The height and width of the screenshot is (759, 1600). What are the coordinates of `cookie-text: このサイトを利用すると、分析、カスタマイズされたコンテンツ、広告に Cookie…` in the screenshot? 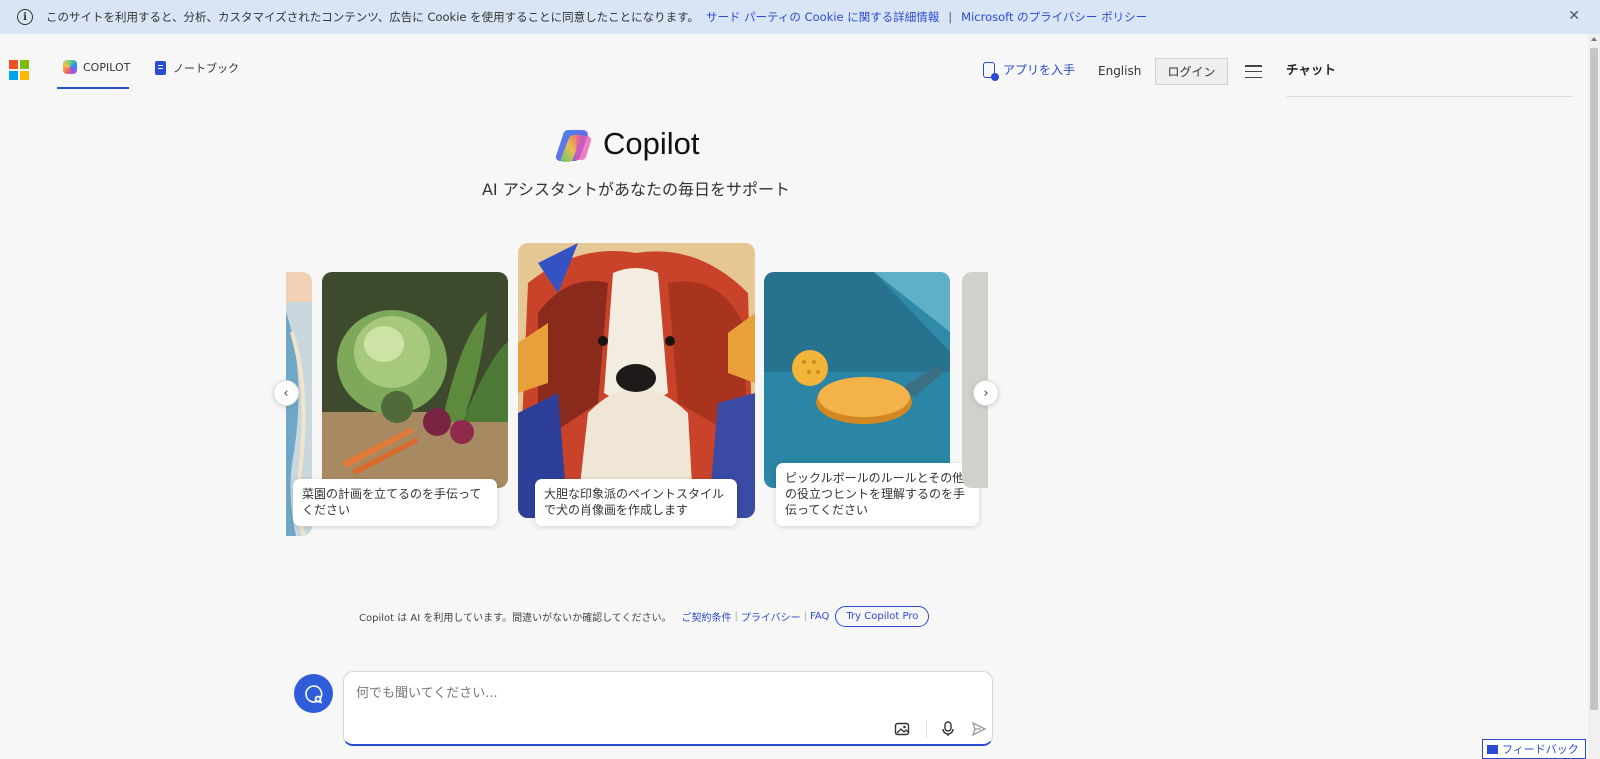 It's located at (372, 17).